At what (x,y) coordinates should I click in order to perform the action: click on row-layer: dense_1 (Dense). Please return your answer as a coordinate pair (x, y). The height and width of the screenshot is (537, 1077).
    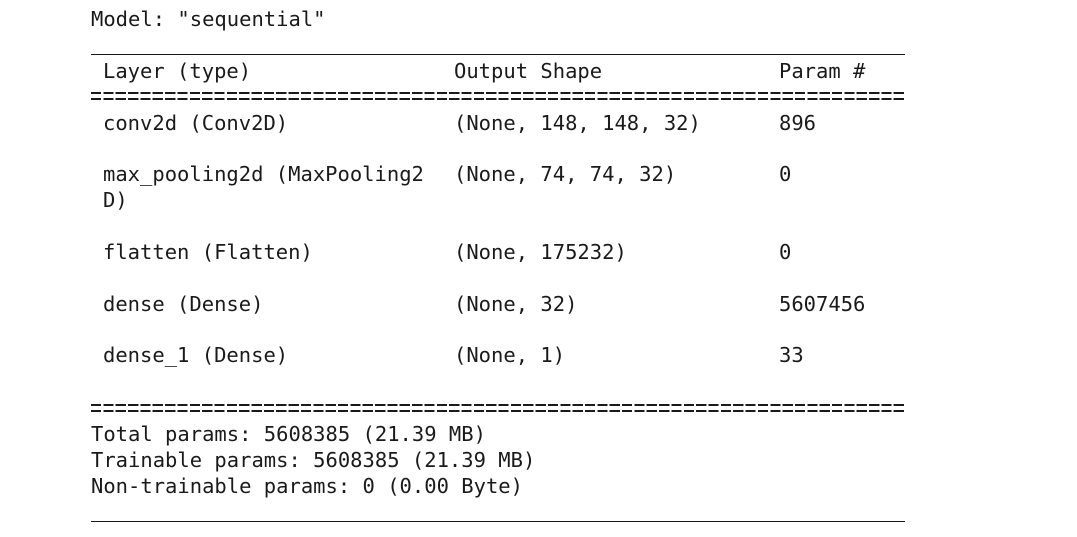
    Looking at the image, I should click on (196, 355).